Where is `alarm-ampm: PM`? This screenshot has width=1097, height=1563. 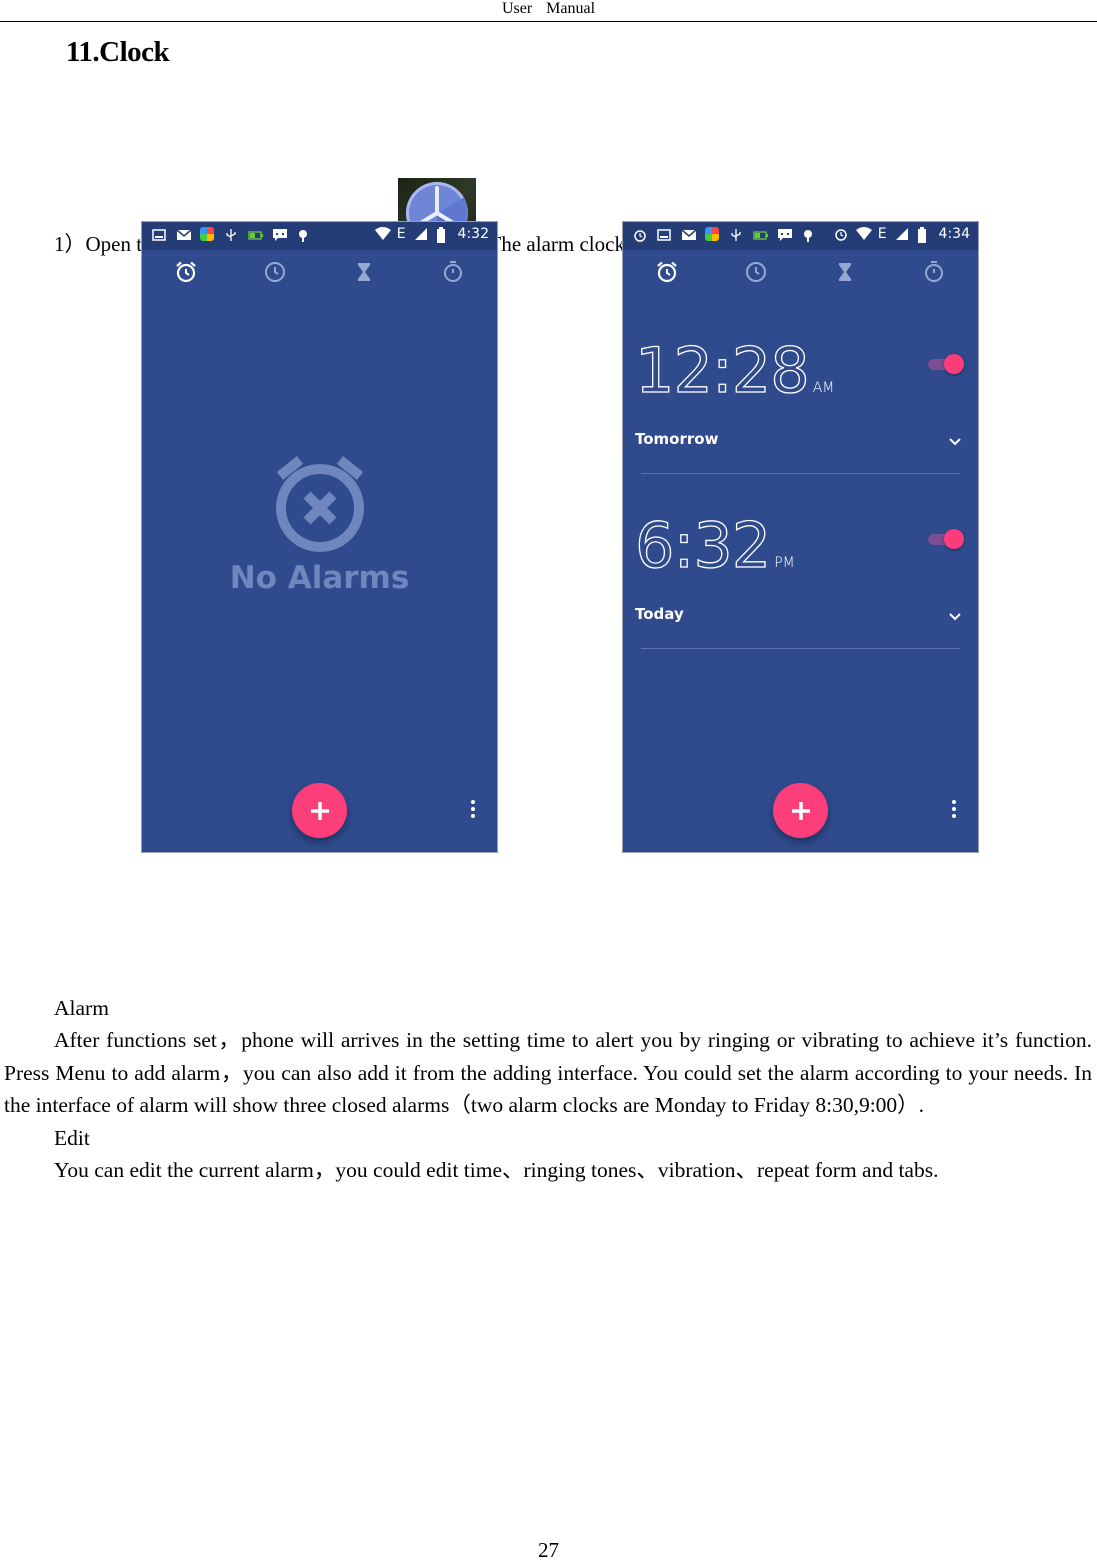 alarm-ampm: PM is located at coordinates (784, 563).